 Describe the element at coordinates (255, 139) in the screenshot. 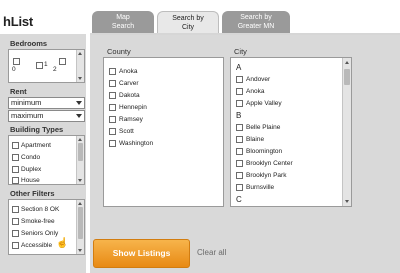

I see `city-label: Blaine` at that location.